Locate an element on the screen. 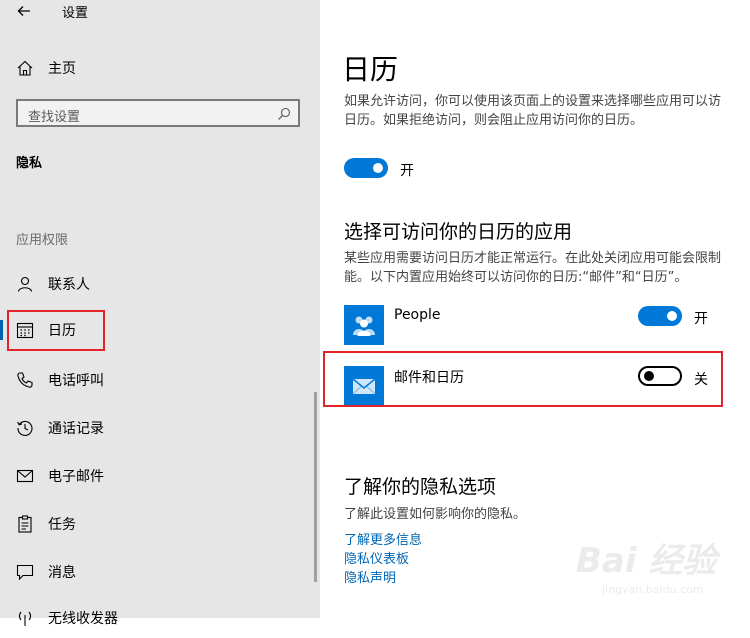  mail-calendar-app-toggle is located at coordinates (660, 376).